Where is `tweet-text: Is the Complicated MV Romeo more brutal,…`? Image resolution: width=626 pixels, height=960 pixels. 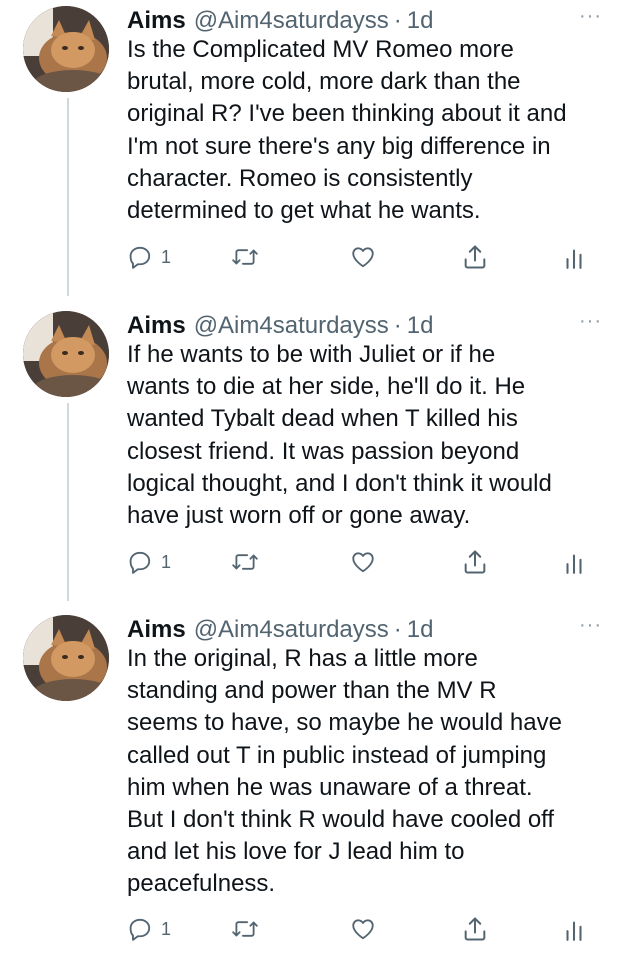
tweet-text: Is the Complicated MV Romeo more brutal,… is located at coordinates (347, 130).